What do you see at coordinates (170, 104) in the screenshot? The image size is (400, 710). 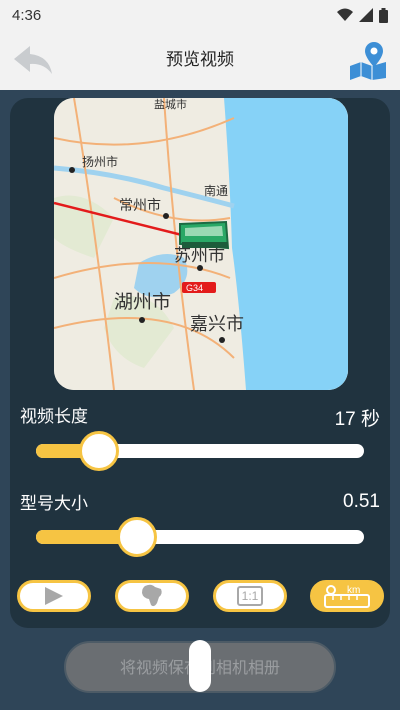 I see `map-label: 盐城市` at bounding box center [170, 104].